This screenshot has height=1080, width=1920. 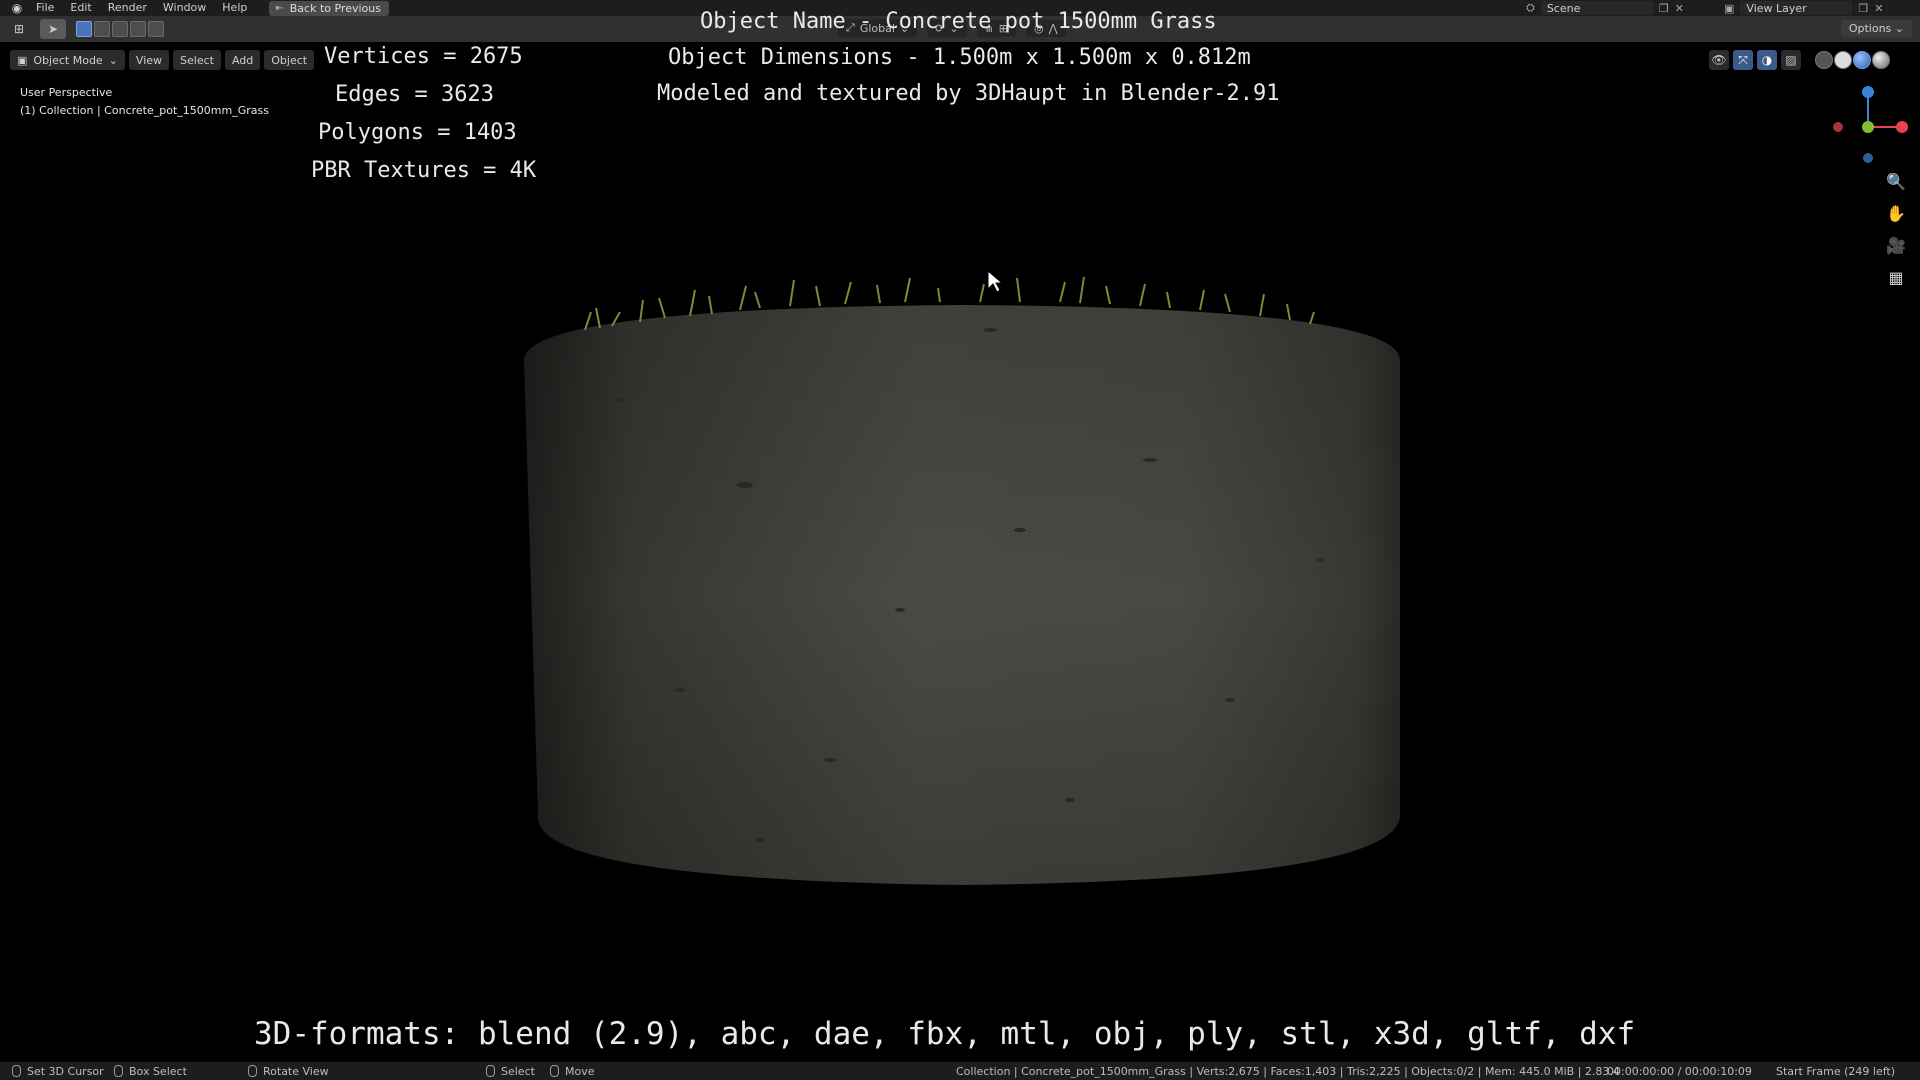 I want to click on status-box-select: Box Select, so click(x=150, y=1071).